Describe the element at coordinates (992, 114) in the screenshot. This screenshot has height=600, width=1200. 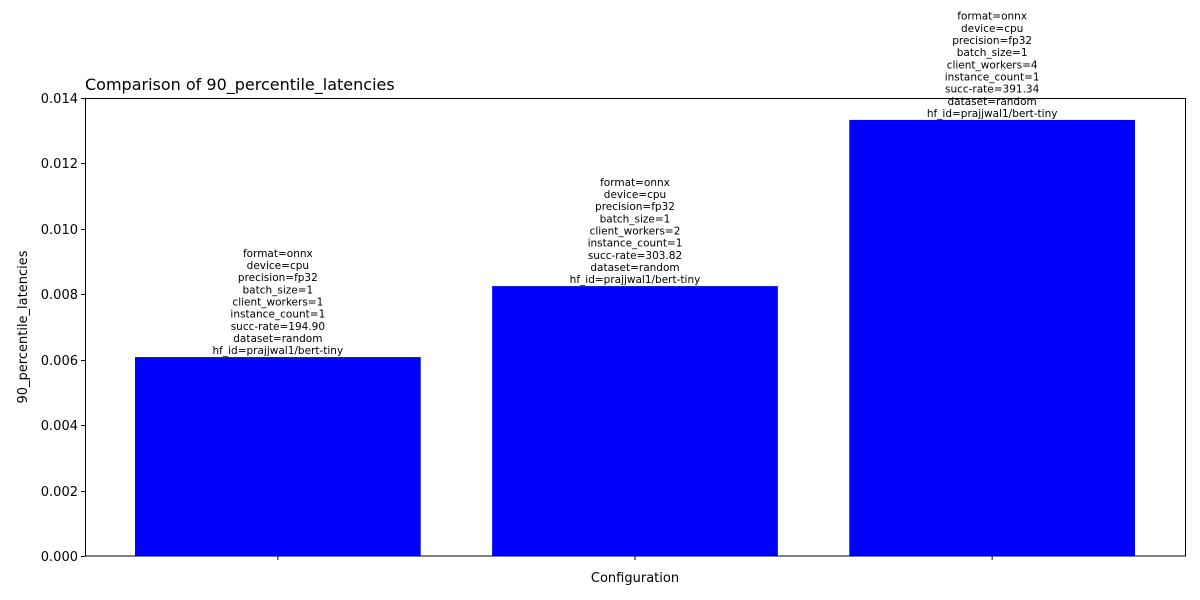
I see `bar-3-label-line: hf_id=prajjwal1/bert-tiny` at that location.